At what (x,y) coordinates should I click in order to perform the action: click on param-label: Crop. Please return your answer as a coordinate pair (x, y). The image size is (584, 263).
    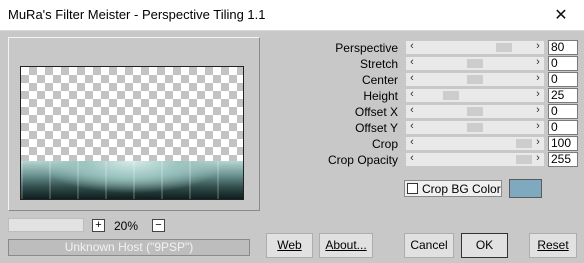
    Looking at the image, I should click on (384, 144).